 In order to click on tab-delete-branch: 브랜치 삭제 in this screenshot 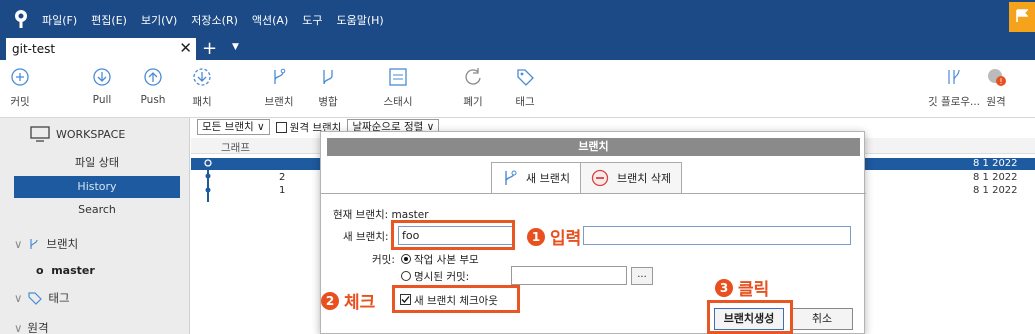, I will do `click(631, 178)`.